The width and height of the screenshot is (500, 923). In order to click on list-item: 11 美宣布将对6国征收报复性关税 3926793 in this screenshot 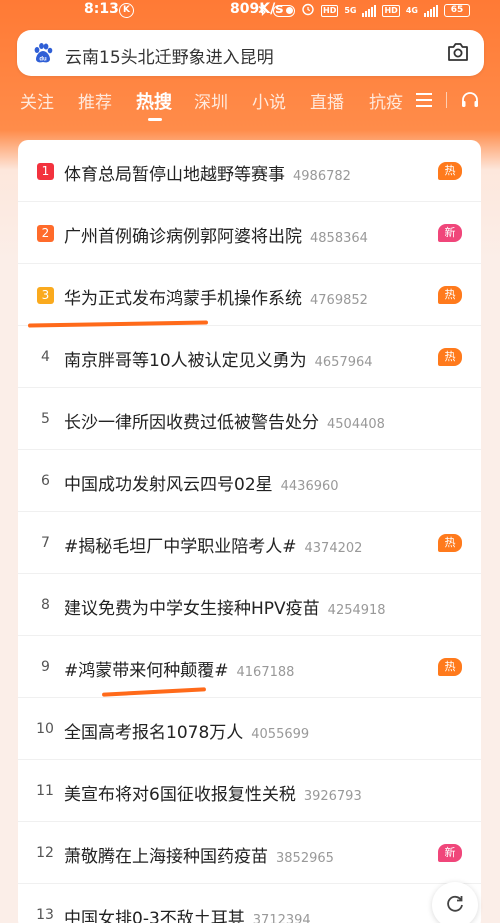, I will do `click(249, 791)`.